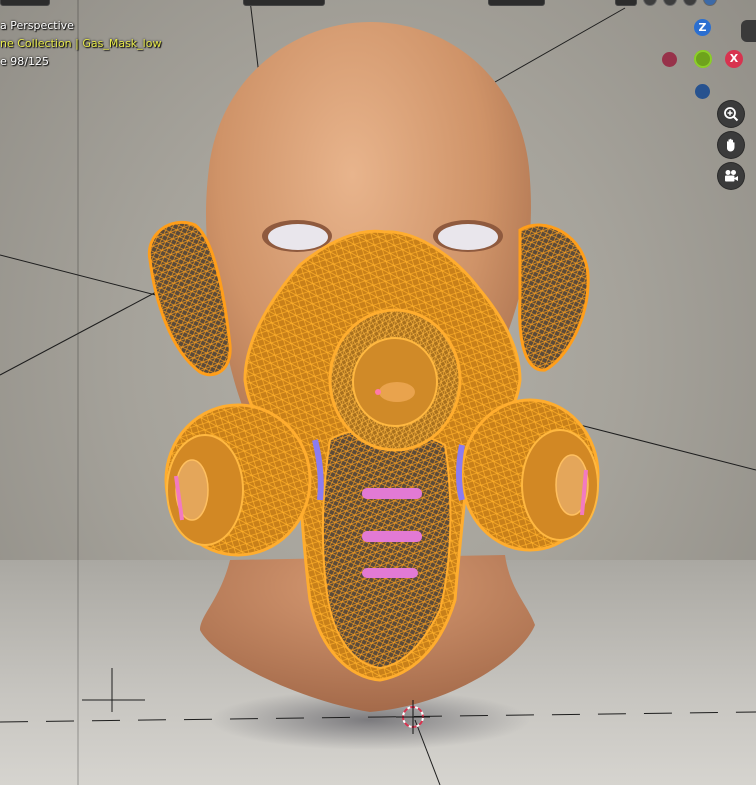 The width and height of the screenshot is (756, 785). What do you see at coordinates (37, 25) in the screenshot?
I see `view-name-label: a Perspective` at bounding box center [37, 25].